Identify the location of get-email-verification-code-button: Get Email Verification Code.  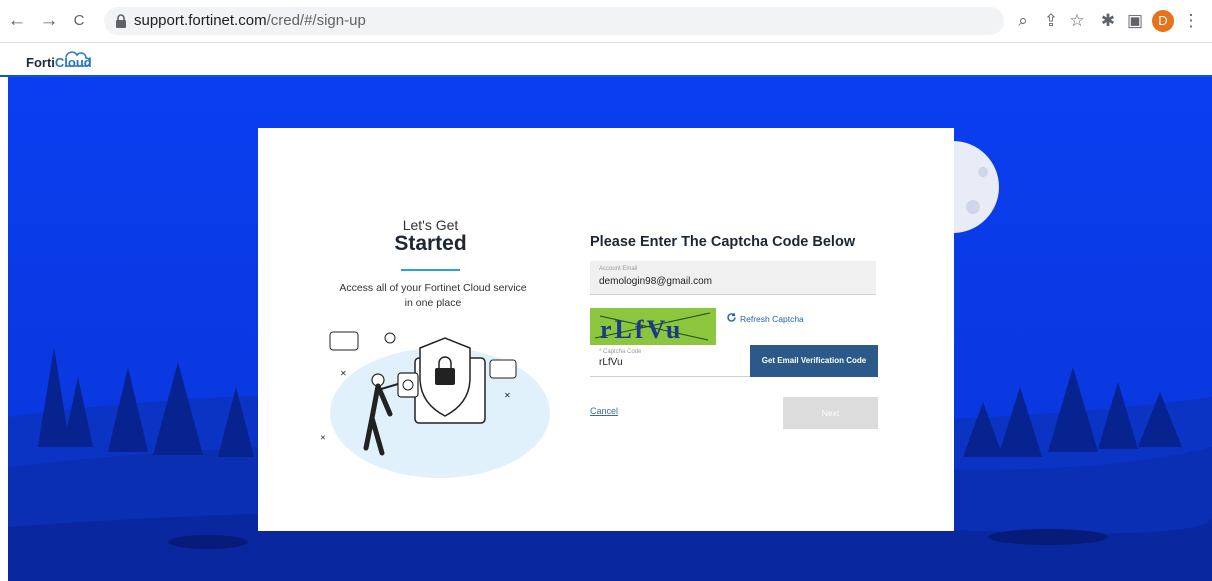
(814, 361).